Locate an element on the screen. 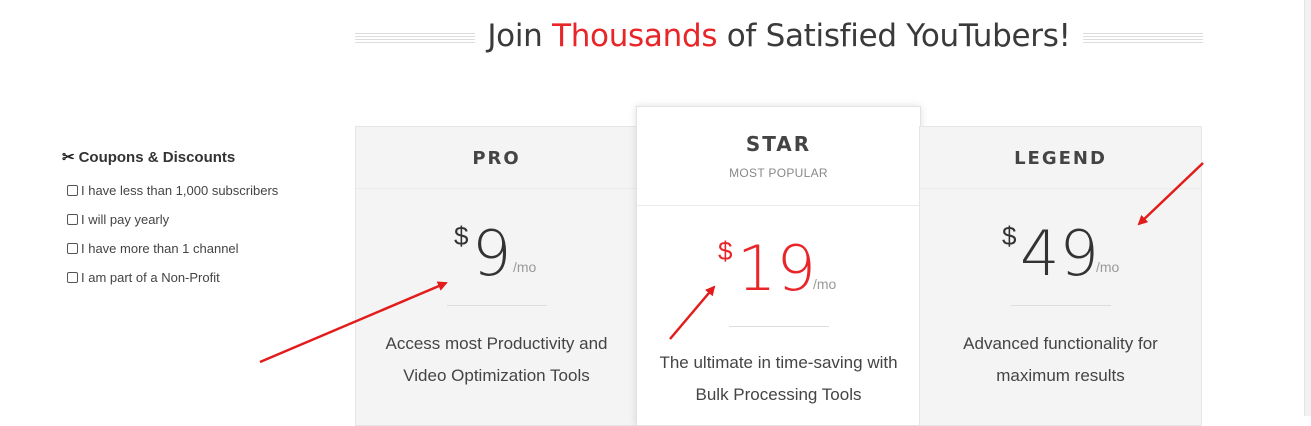  plan-header: PRO is located at coordinates (496, 158).